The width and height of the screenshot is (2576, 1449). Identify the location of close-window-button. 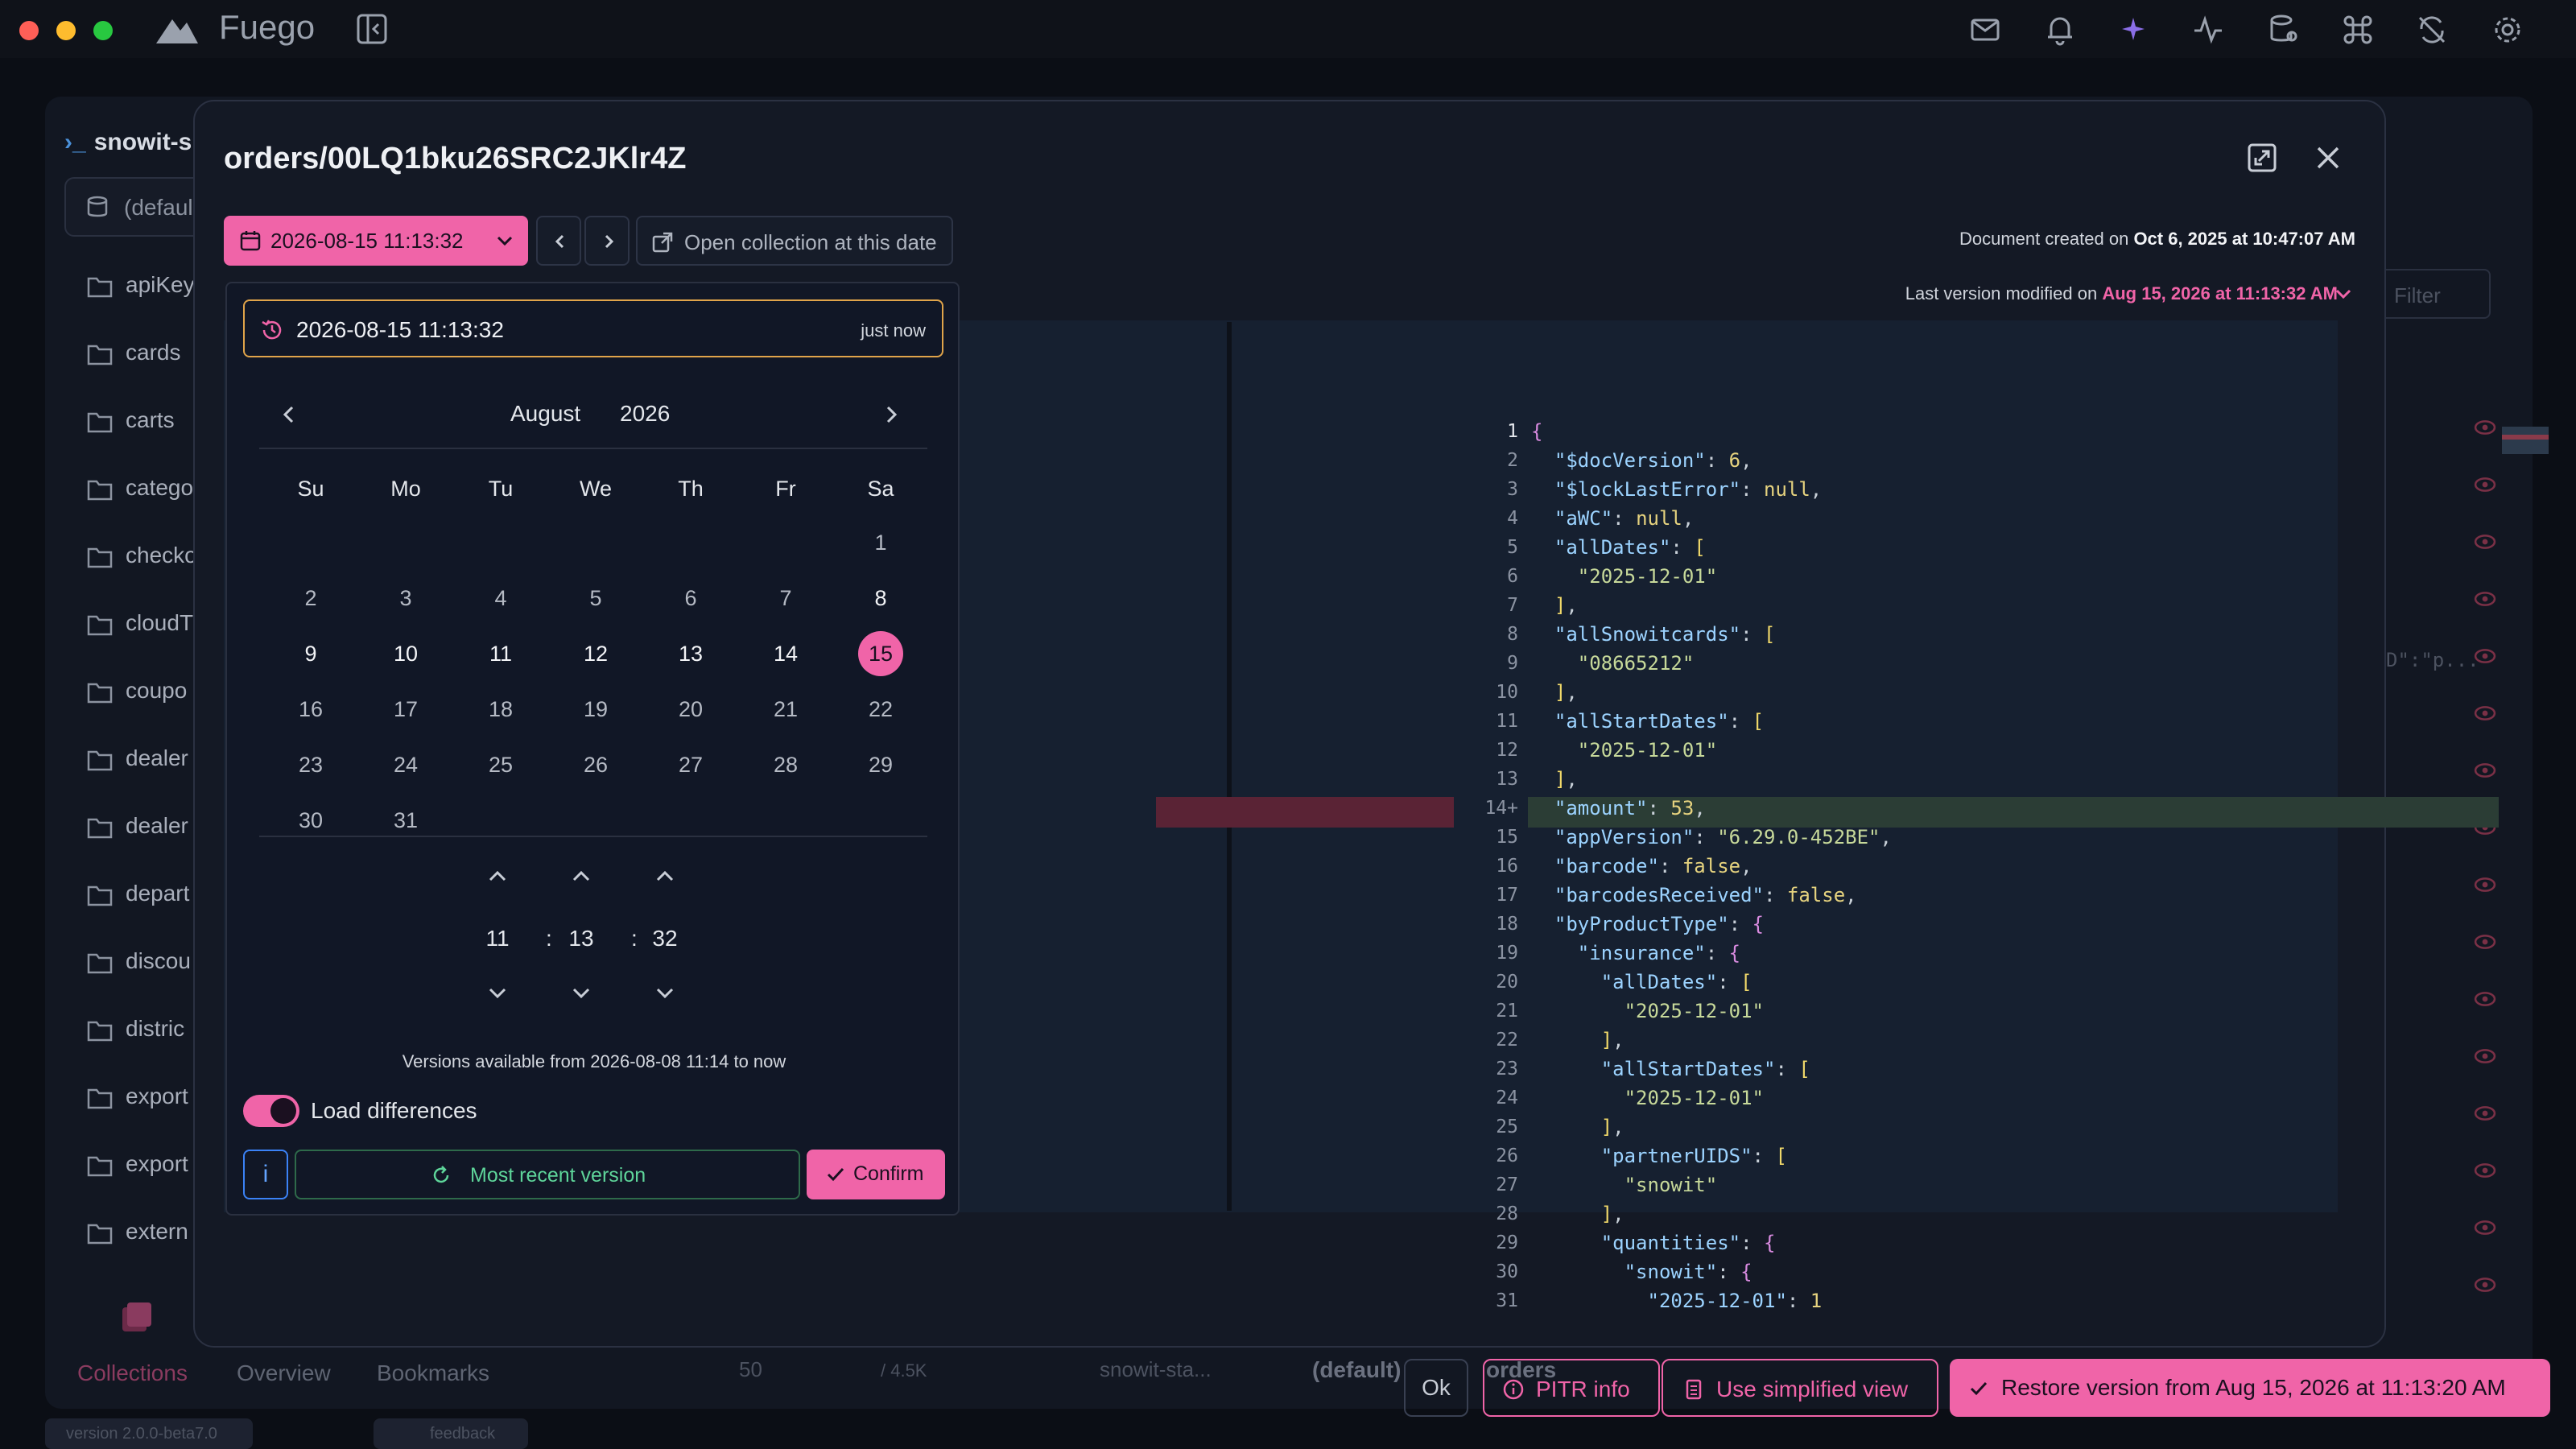
(29, 30).